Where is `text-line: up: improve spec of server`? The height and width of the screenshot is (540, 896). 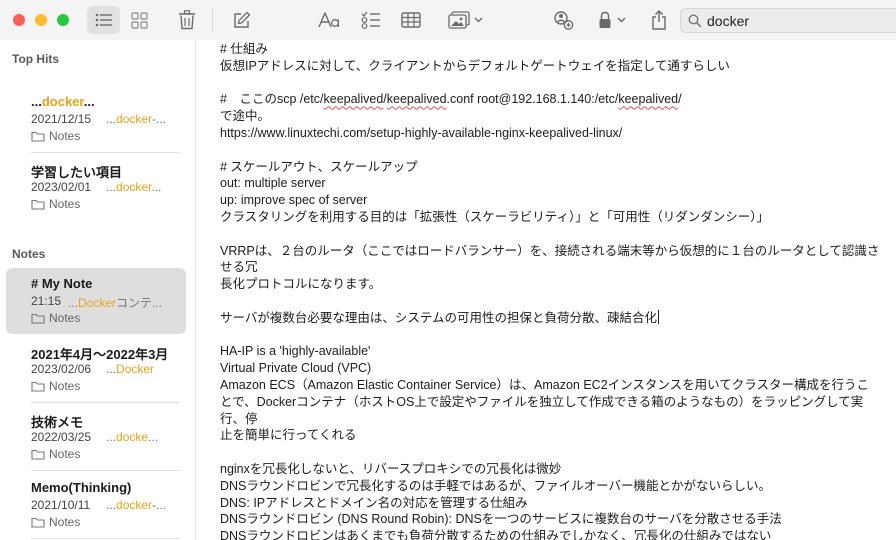 text-line: up: improve spec of server is located at coordinates (294, 200).